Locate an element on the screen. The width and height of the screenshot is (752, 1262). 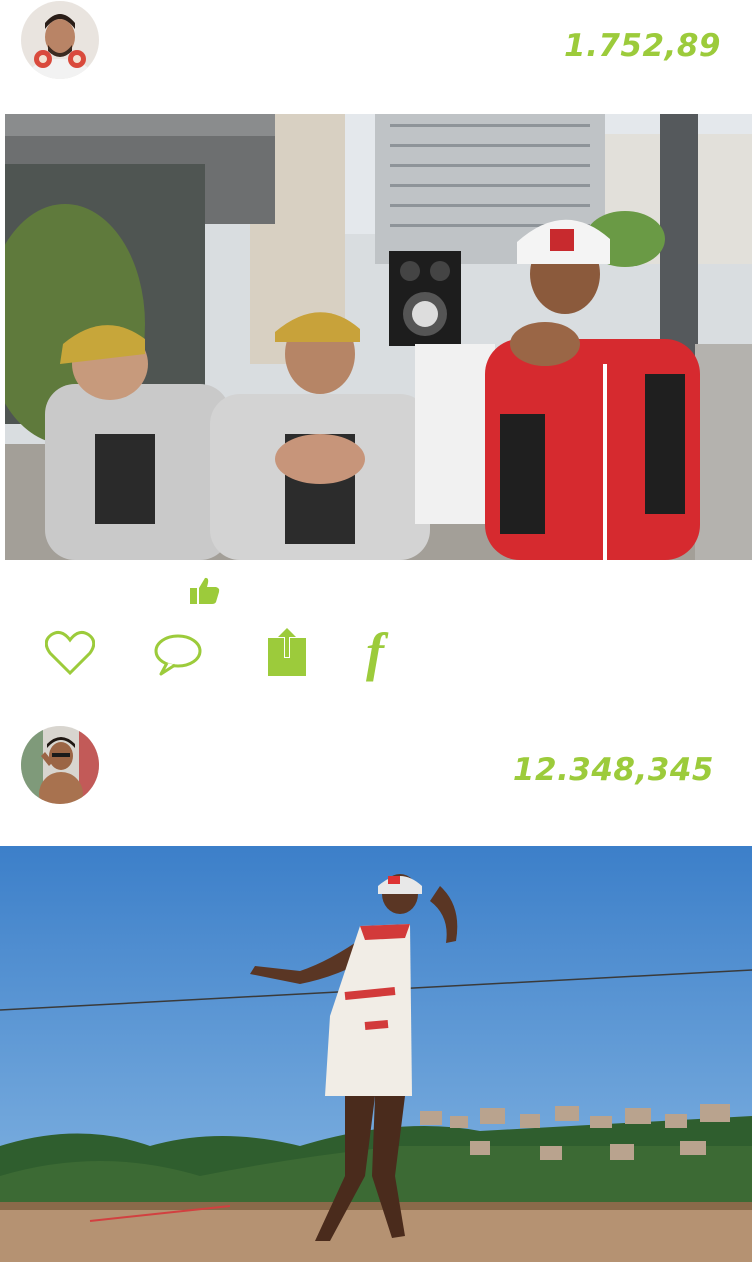
thumbs-up-icon is located at coordinates (205, 593).